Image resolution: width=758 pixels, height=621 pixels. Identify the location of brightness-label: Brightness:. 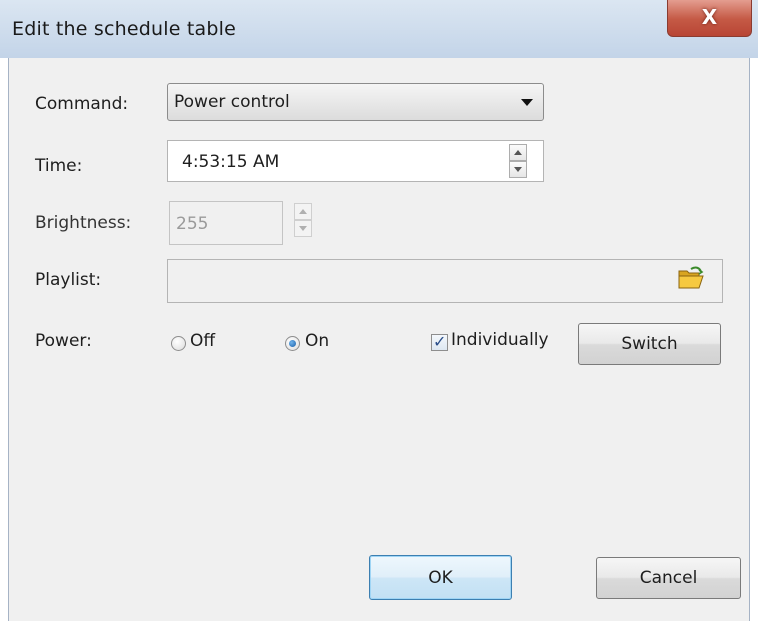
(83, 223).